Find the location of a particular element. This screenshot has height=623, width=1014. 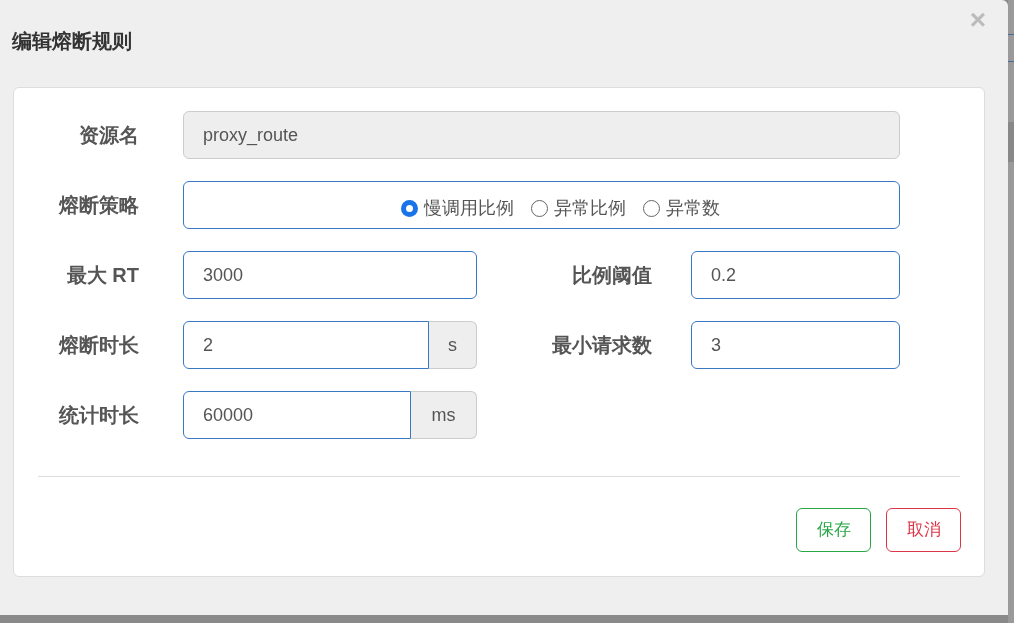

dialog-title: 编辑熔断规则 is located at coordinates (72, 41).